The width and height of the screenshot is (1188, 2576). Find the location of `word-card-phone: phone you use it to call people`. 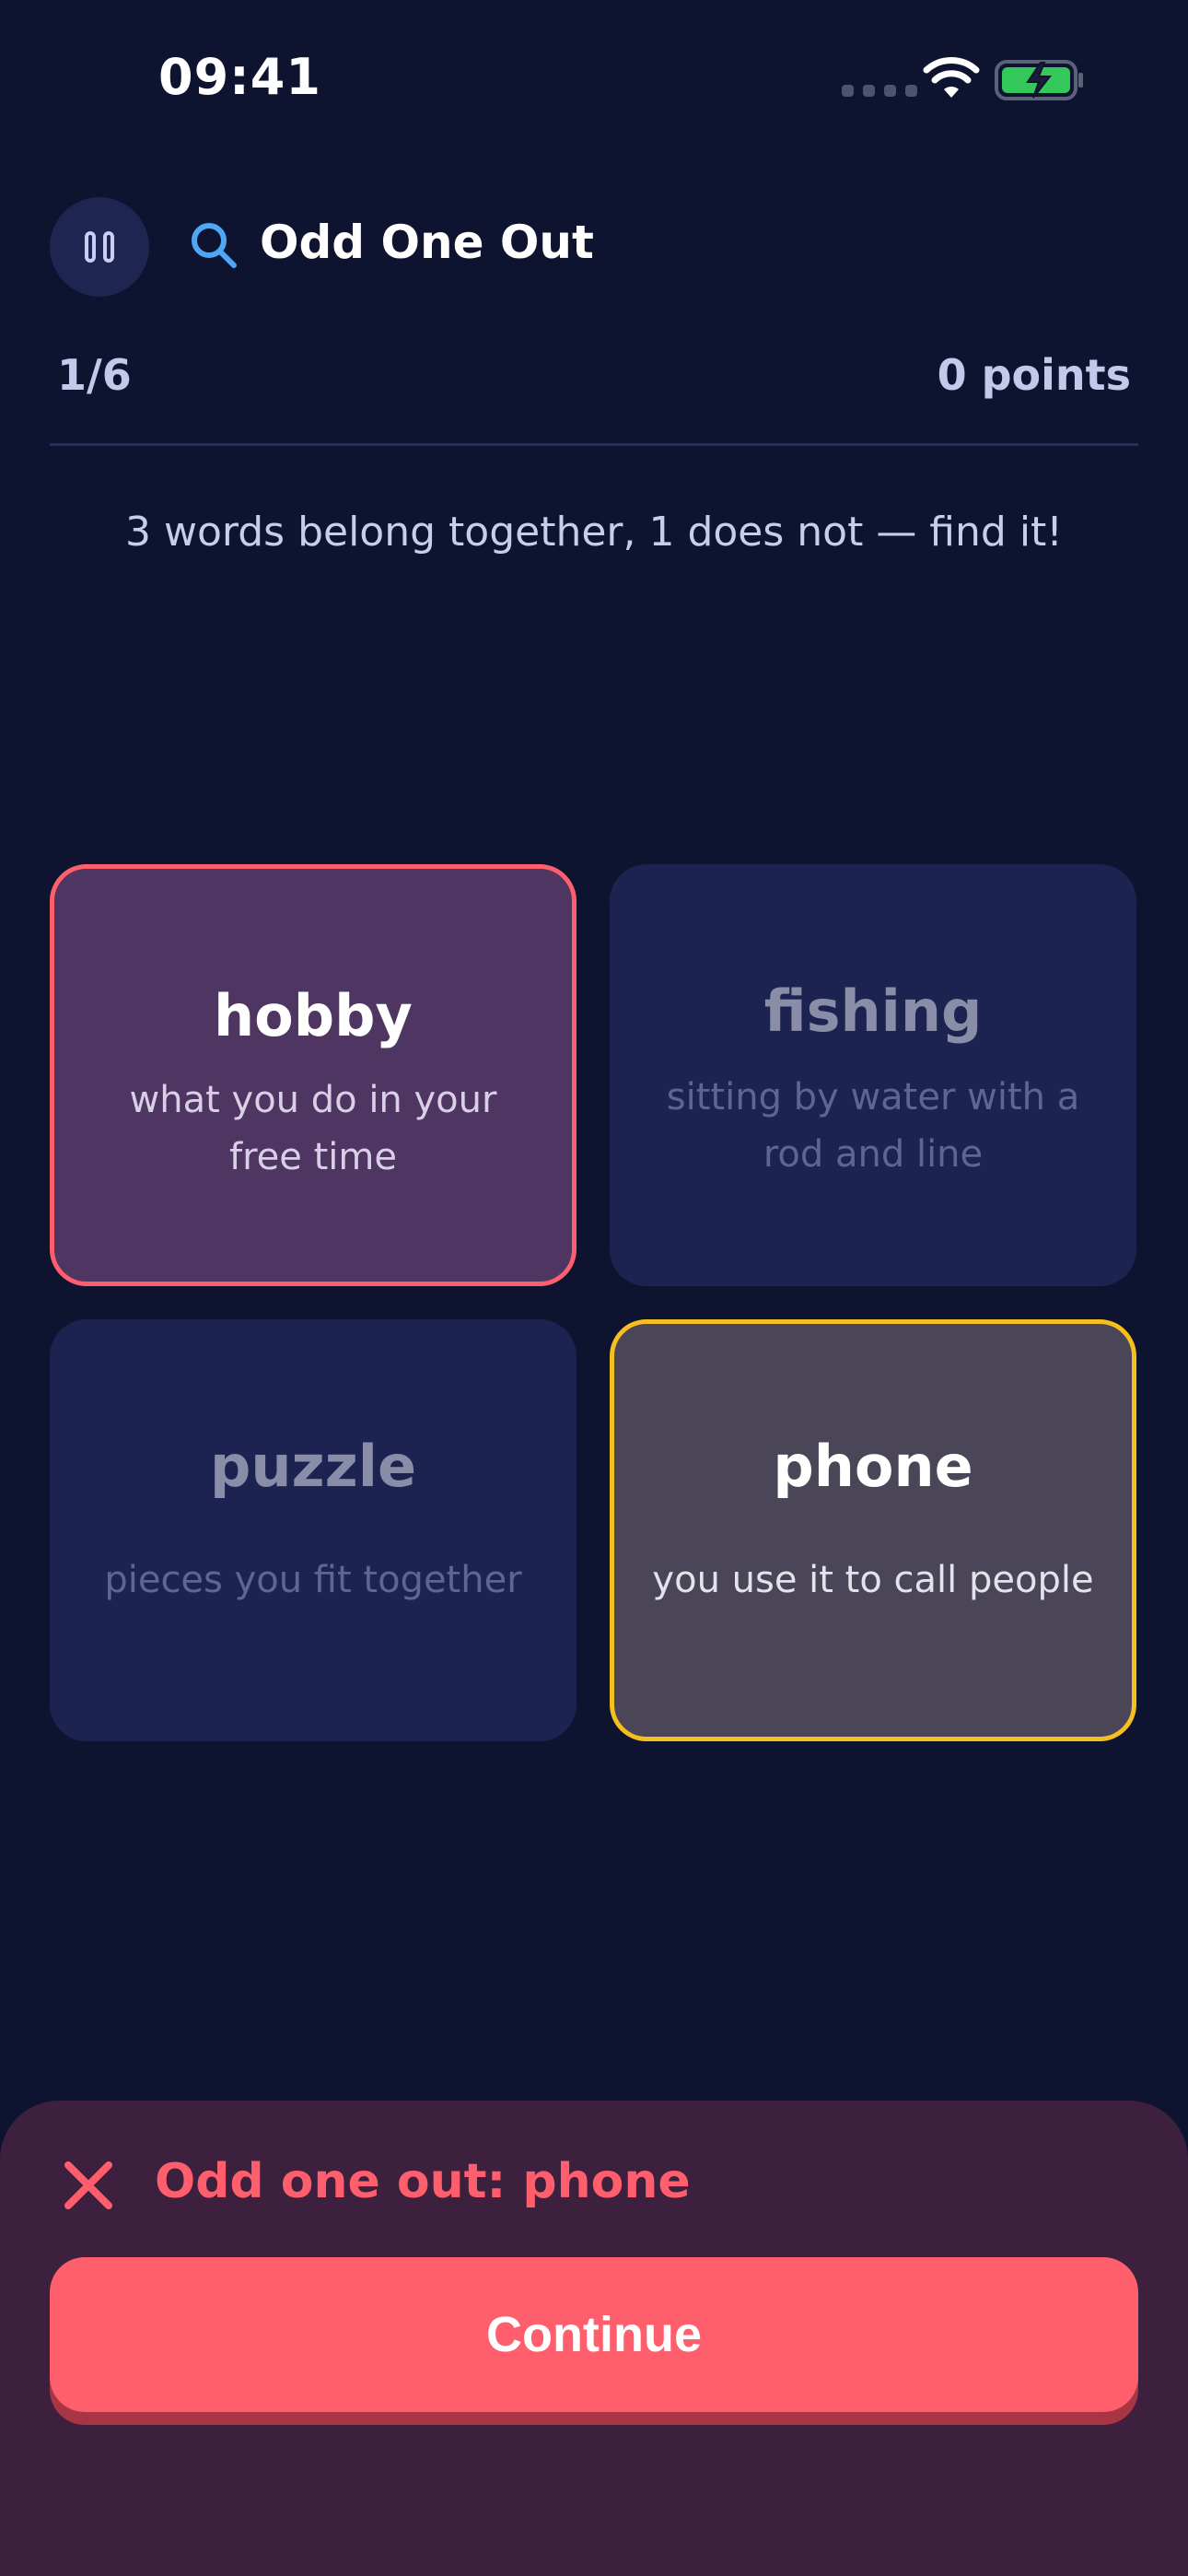

word-card-phone: phone you use it to call people is located at coordinates (873, 1530).